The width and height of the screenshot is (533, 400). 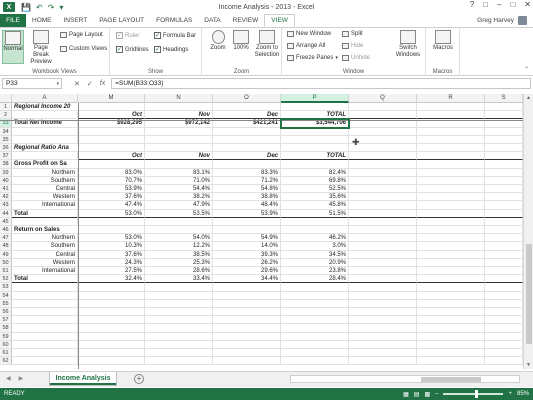 What do you see at coordinates (427, 394) in the screenshot?
I see `page-break-status-icon: ▩` at bounding box center [427, 394].